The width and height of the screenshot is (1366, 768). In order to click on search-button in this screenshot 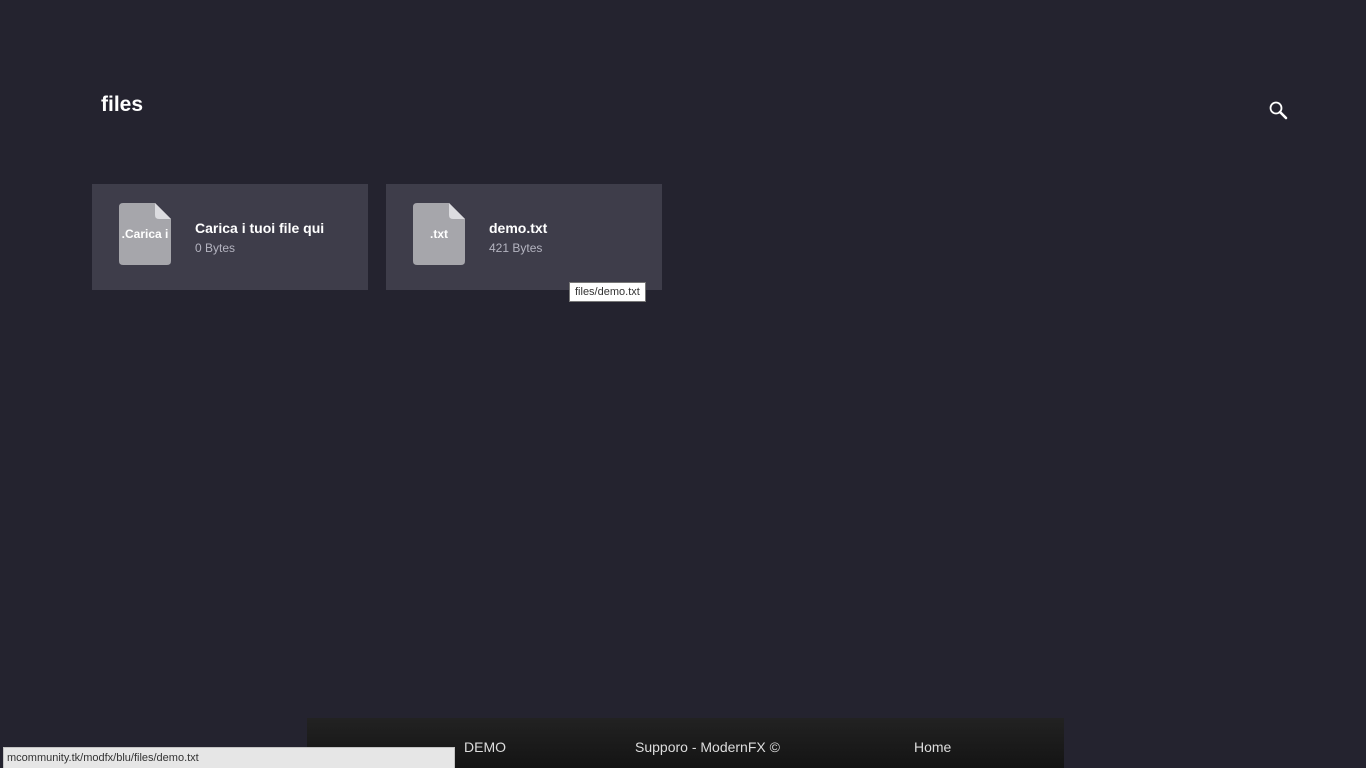, I will do `click(1278, 110)`.